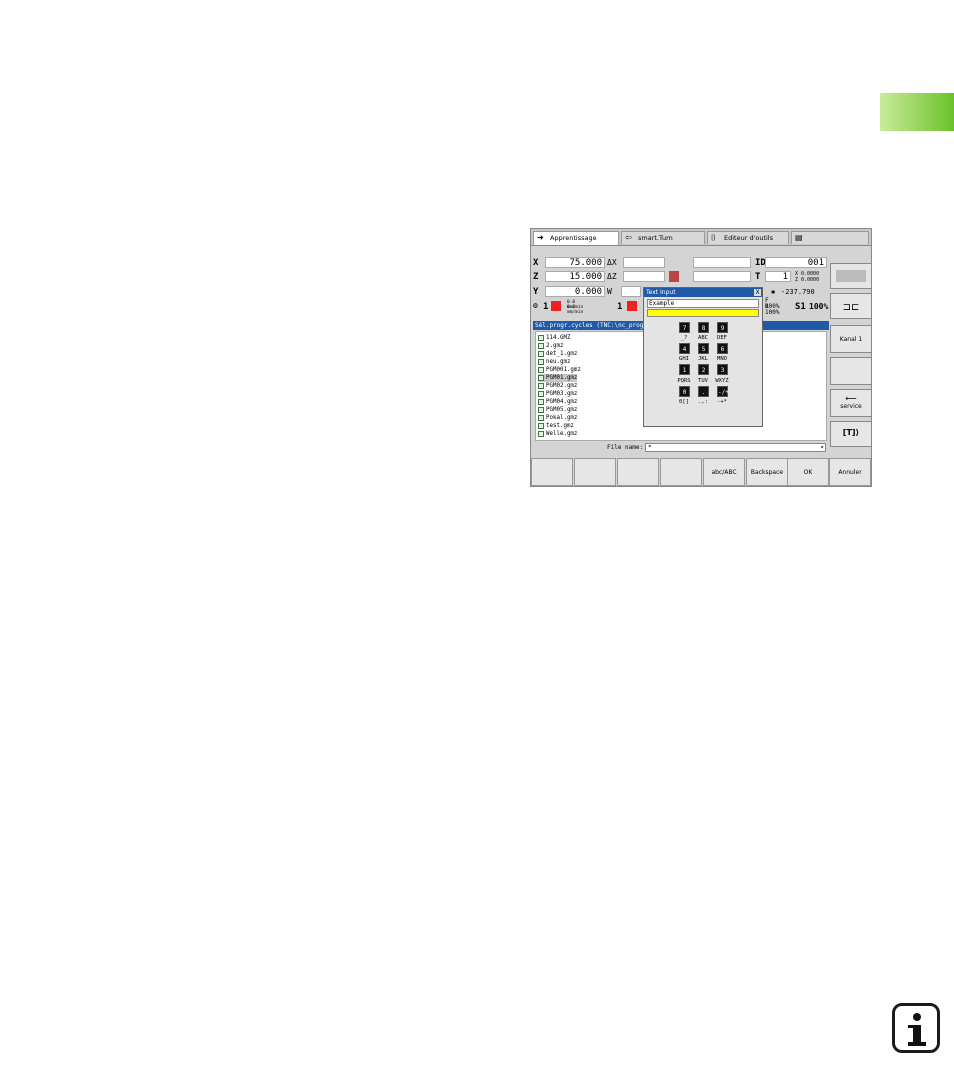 The width and height of the screenshot is (954, 1090). I want to click on angle-value: -237.790, so click(798, 292).